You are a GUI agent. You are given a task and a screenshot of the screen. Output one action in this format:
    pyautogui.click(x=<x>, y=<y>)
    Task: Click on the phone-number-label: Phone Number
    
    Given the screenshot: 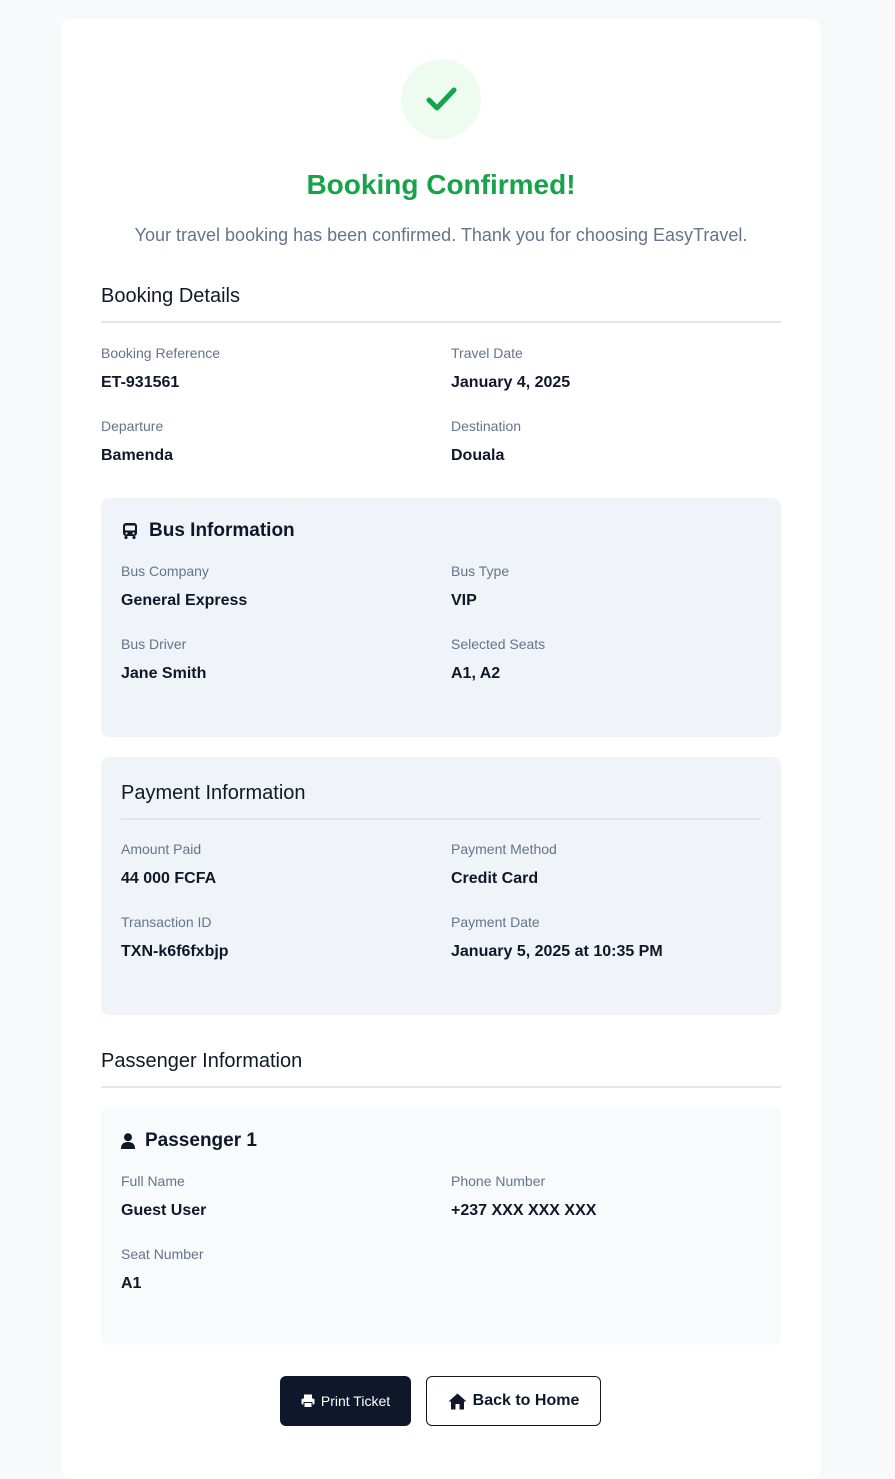 What is the action you would take?
    pyautogui.click(x=498, y=1181)
    